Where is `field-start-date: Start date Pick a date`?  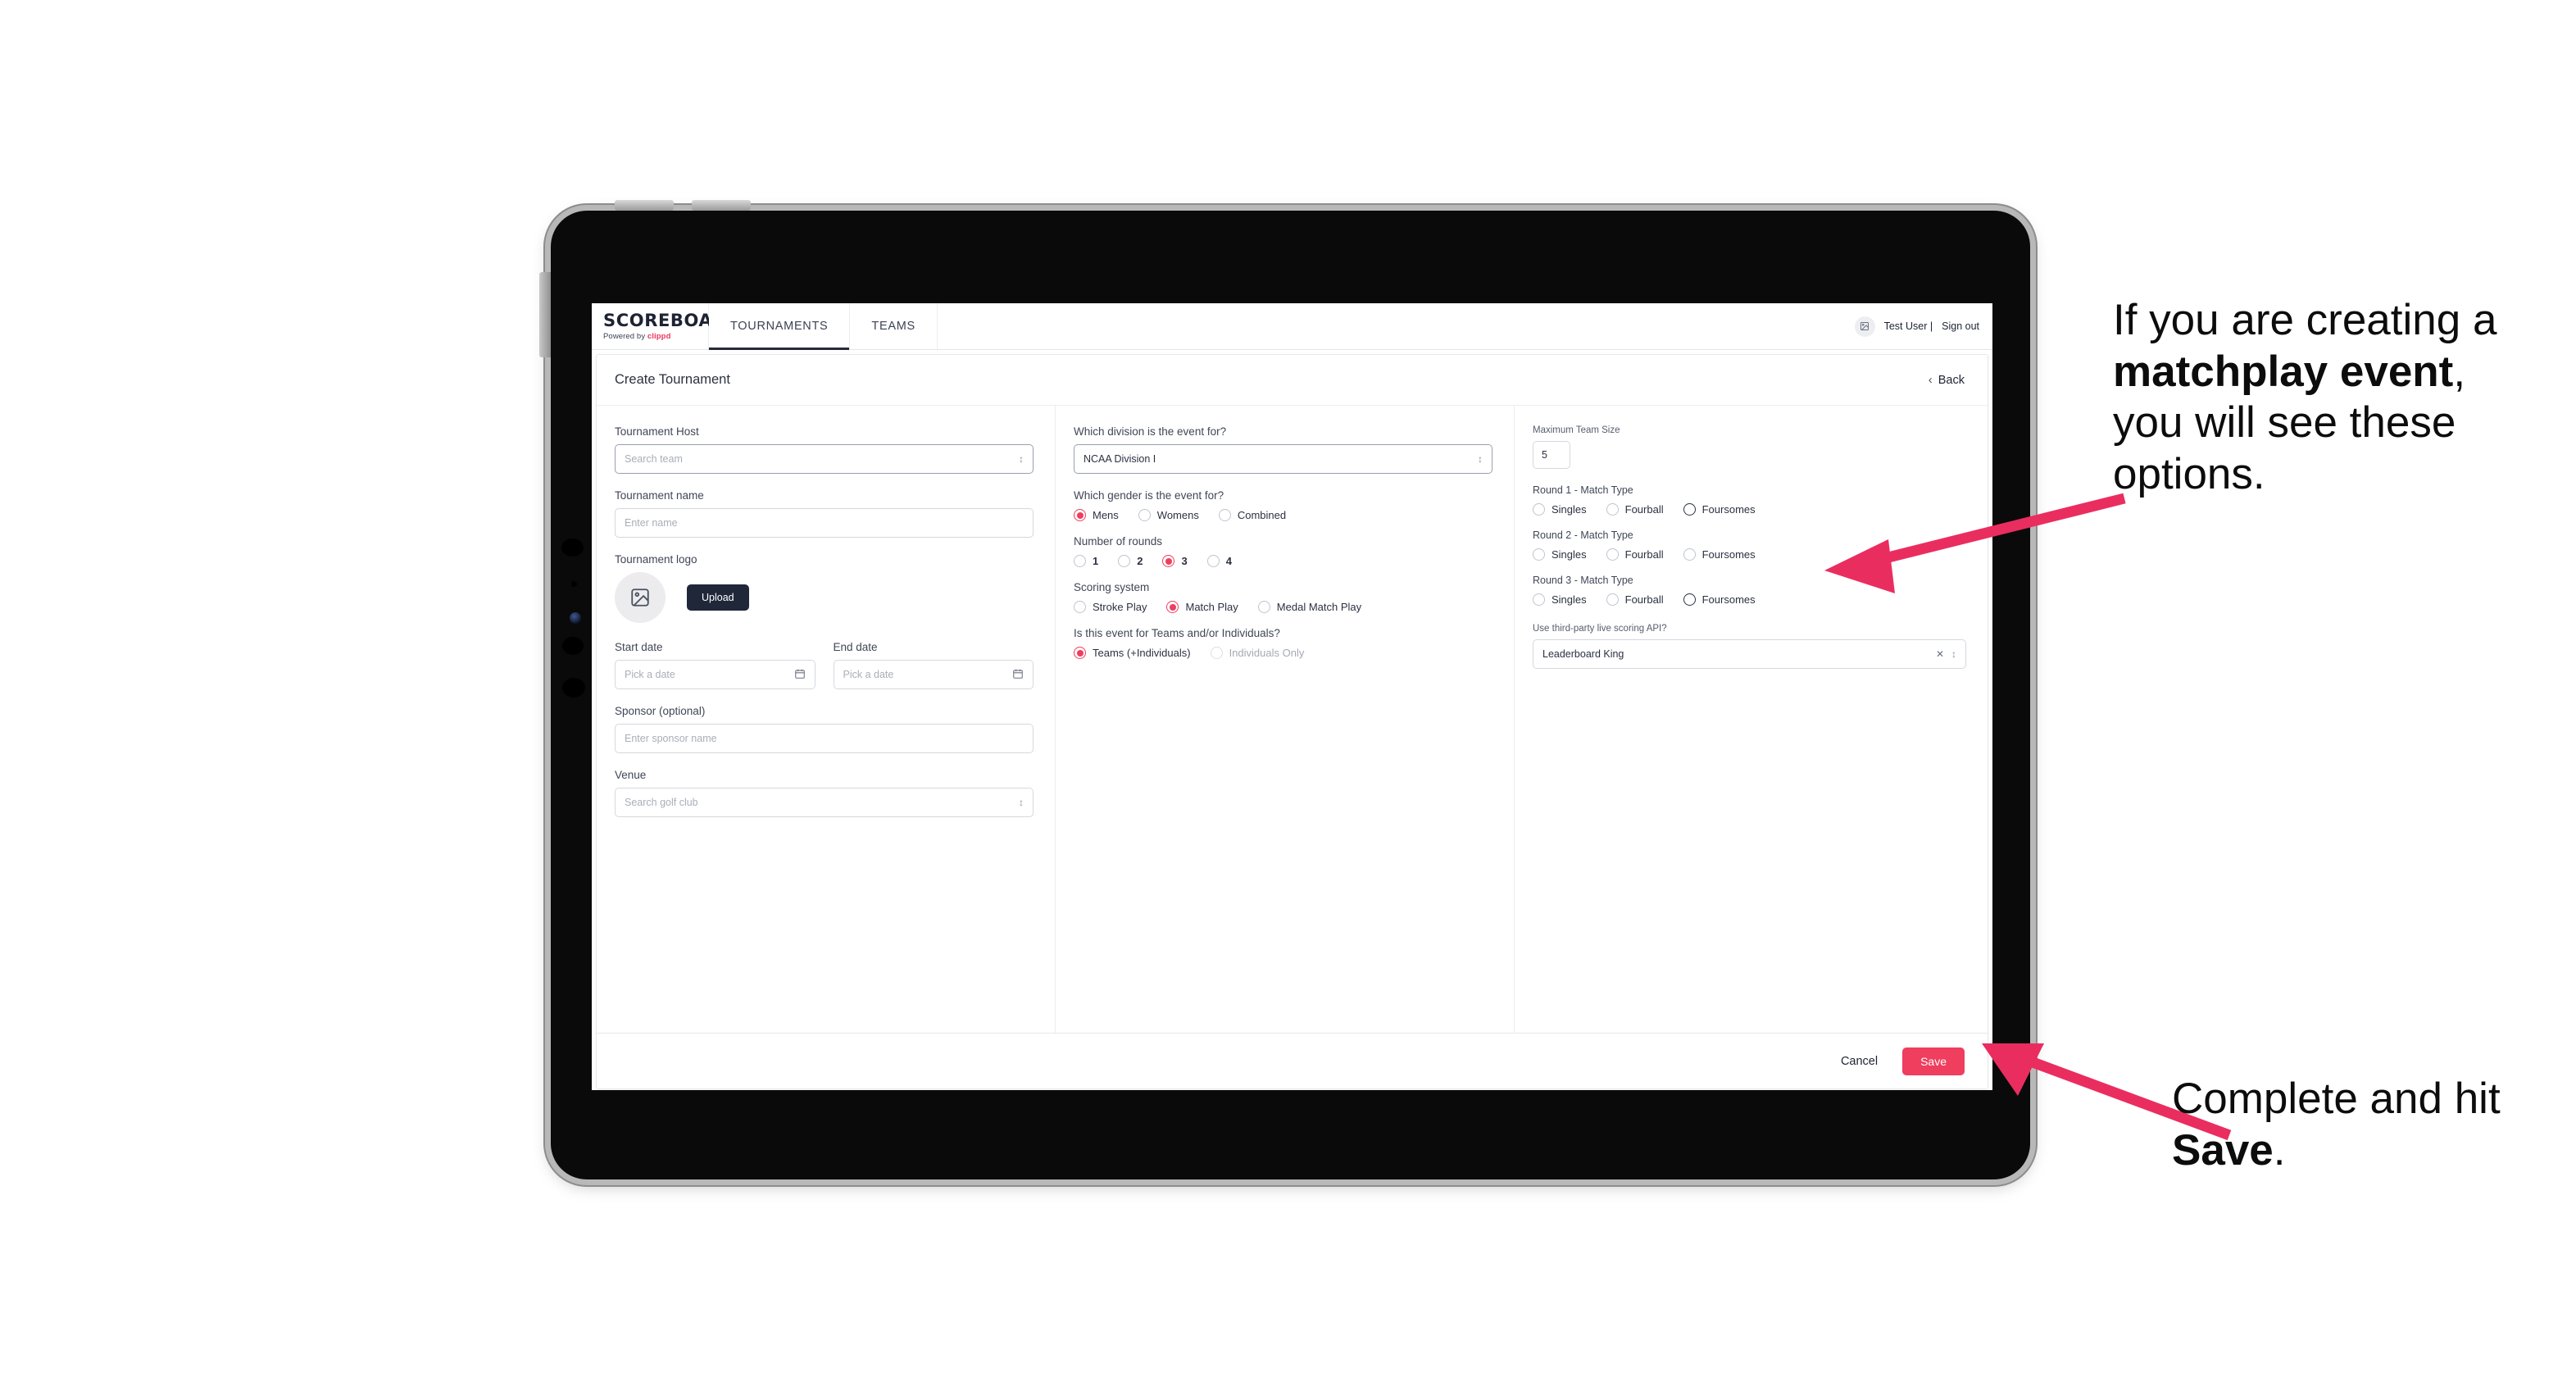 field-start-date: Start date Pick a date is located at coordinates (715, 665).